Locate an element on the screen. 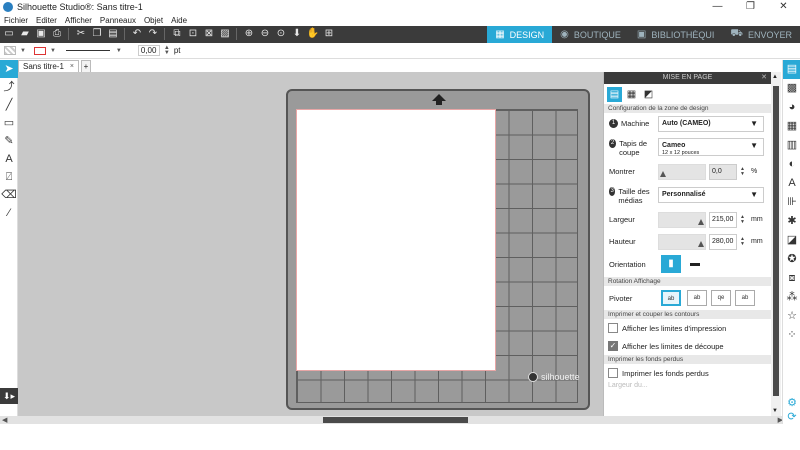  close-button: ✕ is located at coordinates (783, 7).